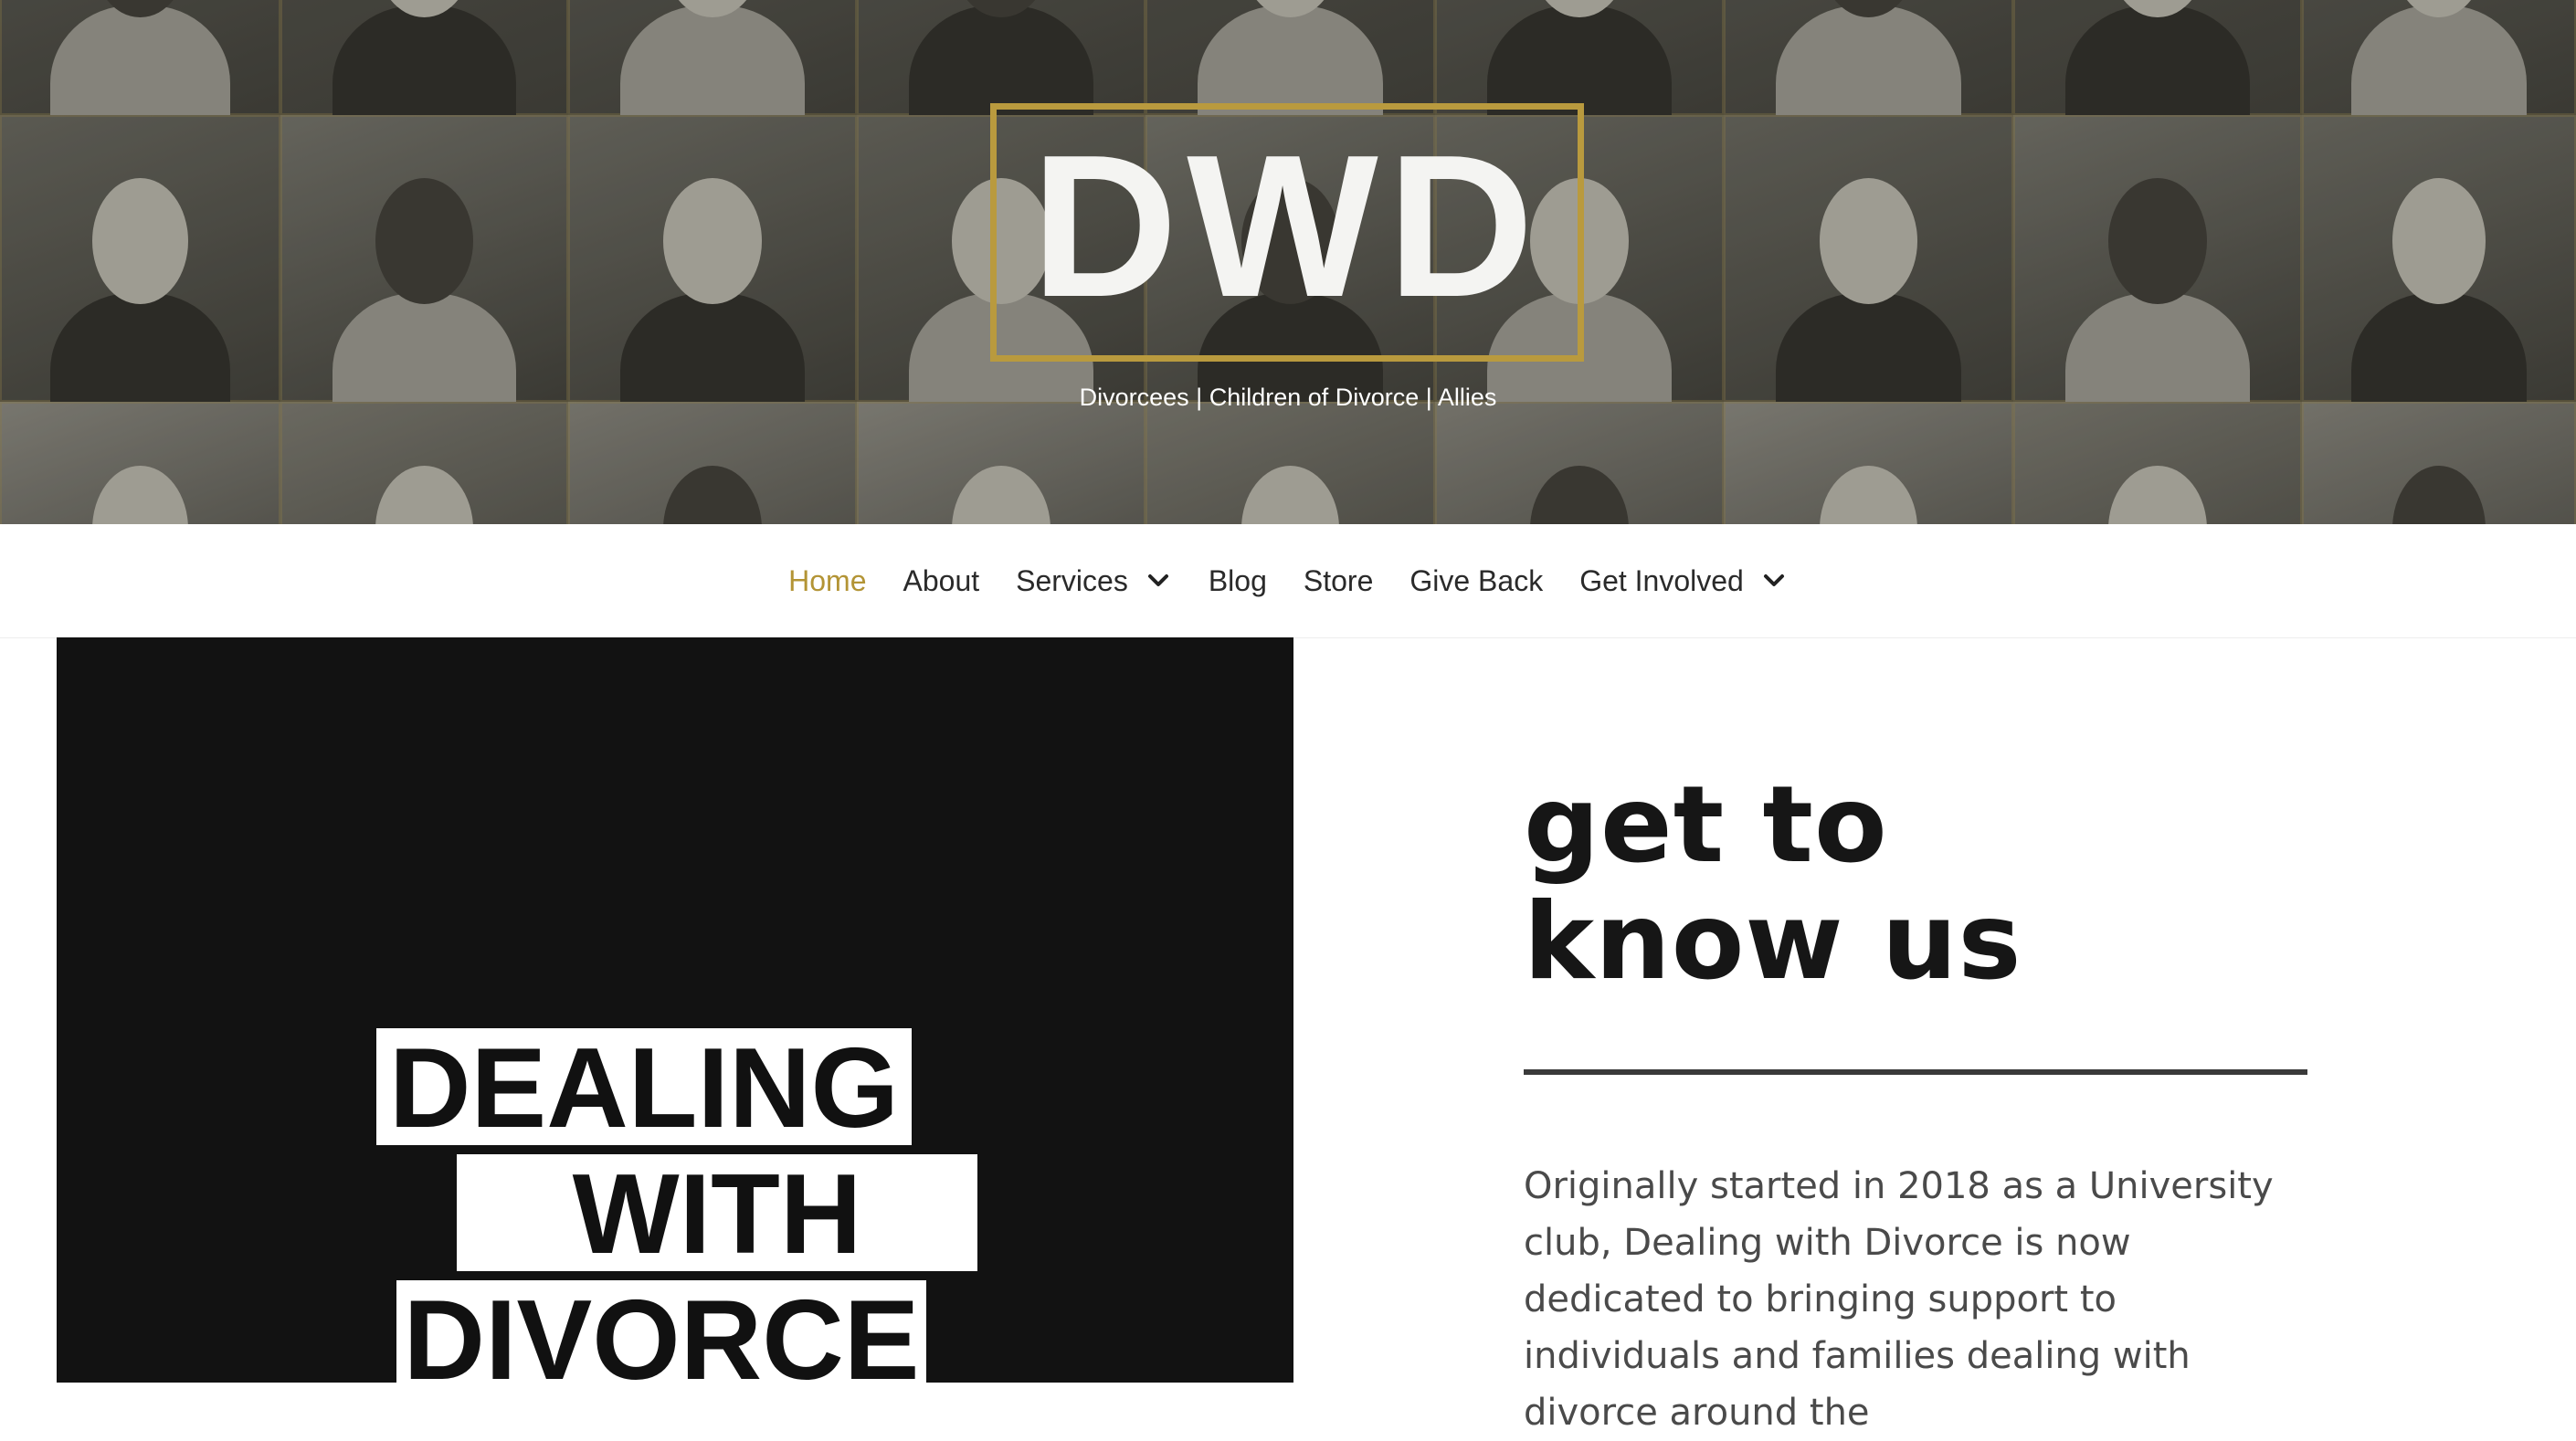 The height and width of the screenshot is (1441, 2576). I want to click on nav-item-get-involved: Get Involved, so click(1683, 581).